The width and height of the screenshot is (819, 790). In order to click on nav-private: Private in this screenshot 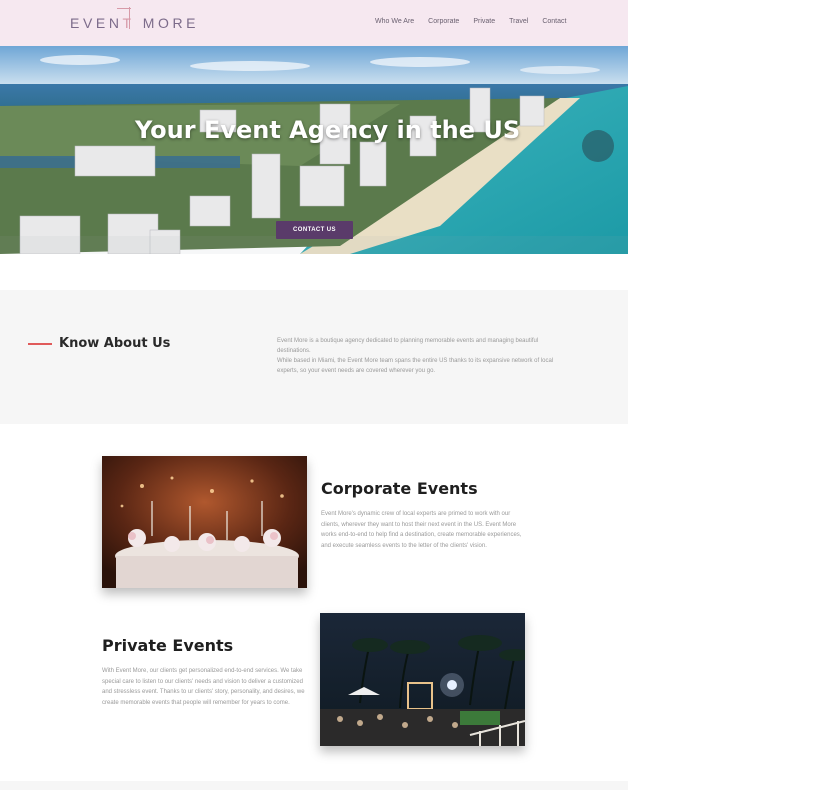, I will do `click(484, 21)`.